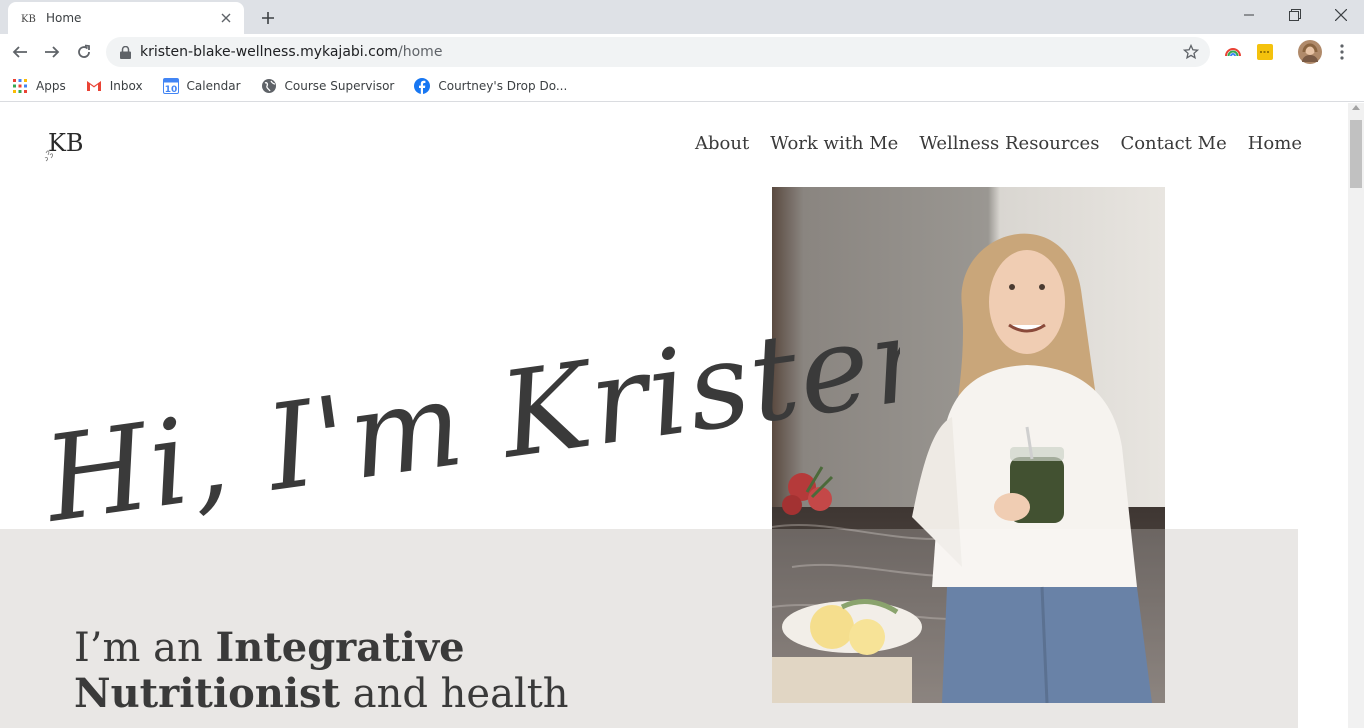 This screenshot has height=728, width=1364. I want to click on restore-button, so click(1295, 15).